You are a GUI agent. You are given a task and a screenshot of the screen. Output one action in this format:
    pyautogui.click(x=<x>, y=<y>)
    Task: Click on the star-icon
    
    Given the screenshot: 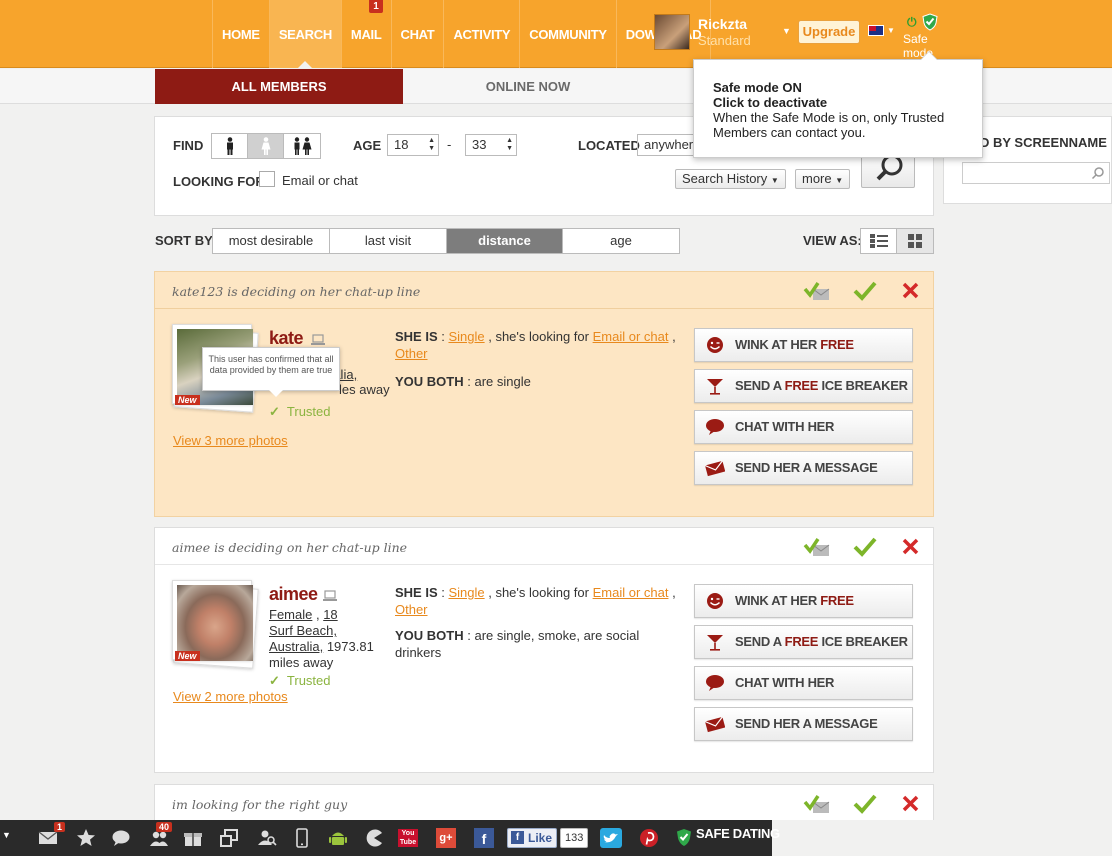 What is the action you would take?
    pyautogui.click(x=86, y=838)
    